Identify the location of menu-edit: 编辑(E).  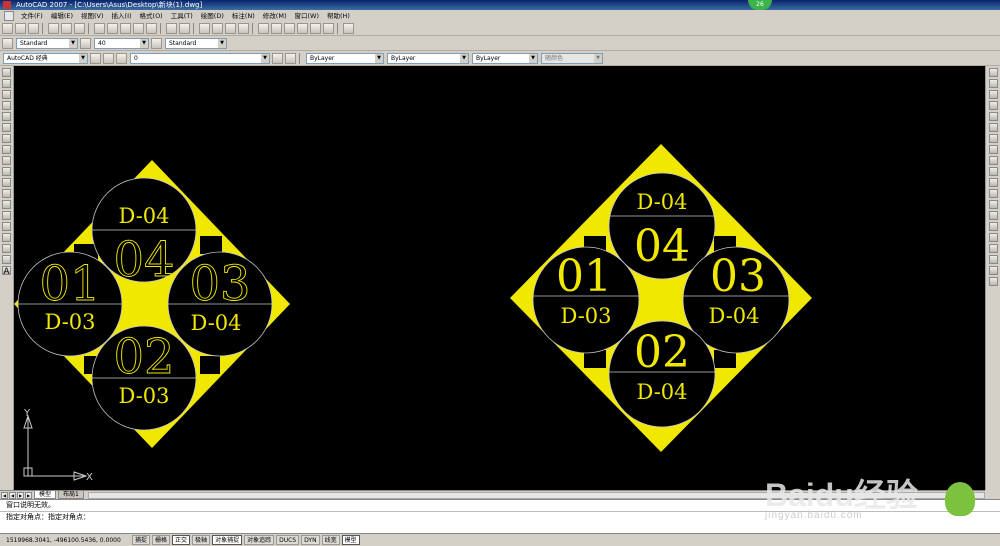
(62, 16).